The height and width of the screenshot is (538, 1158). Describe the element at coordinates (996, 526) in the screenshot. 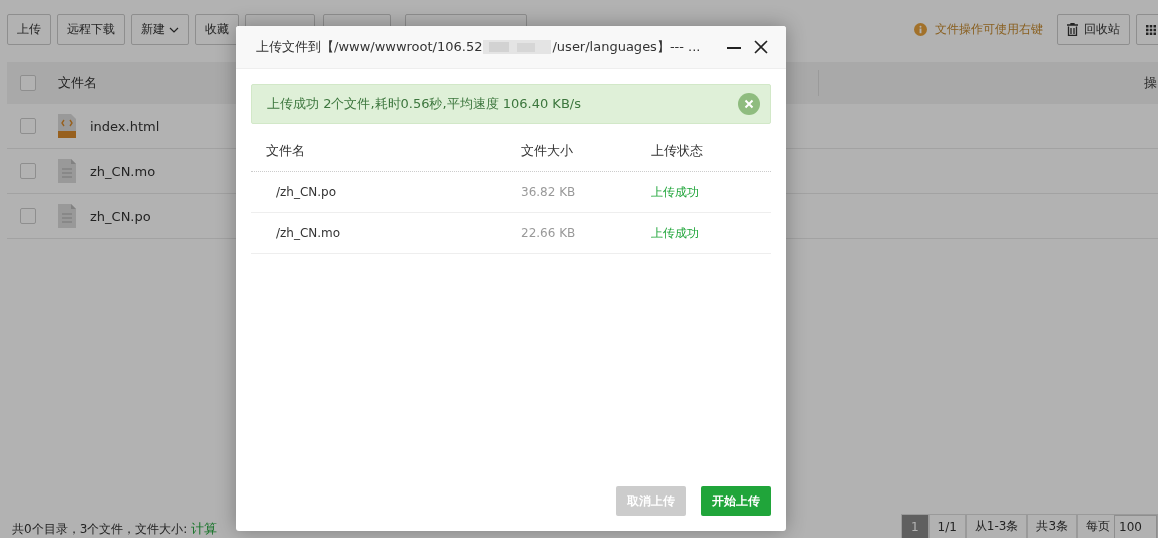

I see `page-range: 从1-3条` at that location.